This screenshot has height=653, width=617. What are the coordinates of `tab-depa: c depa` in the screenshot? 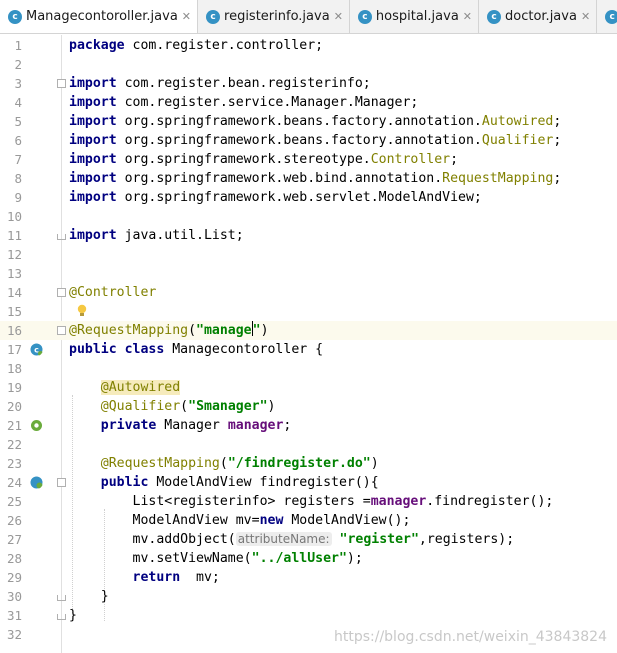 It's located at (607, 16).